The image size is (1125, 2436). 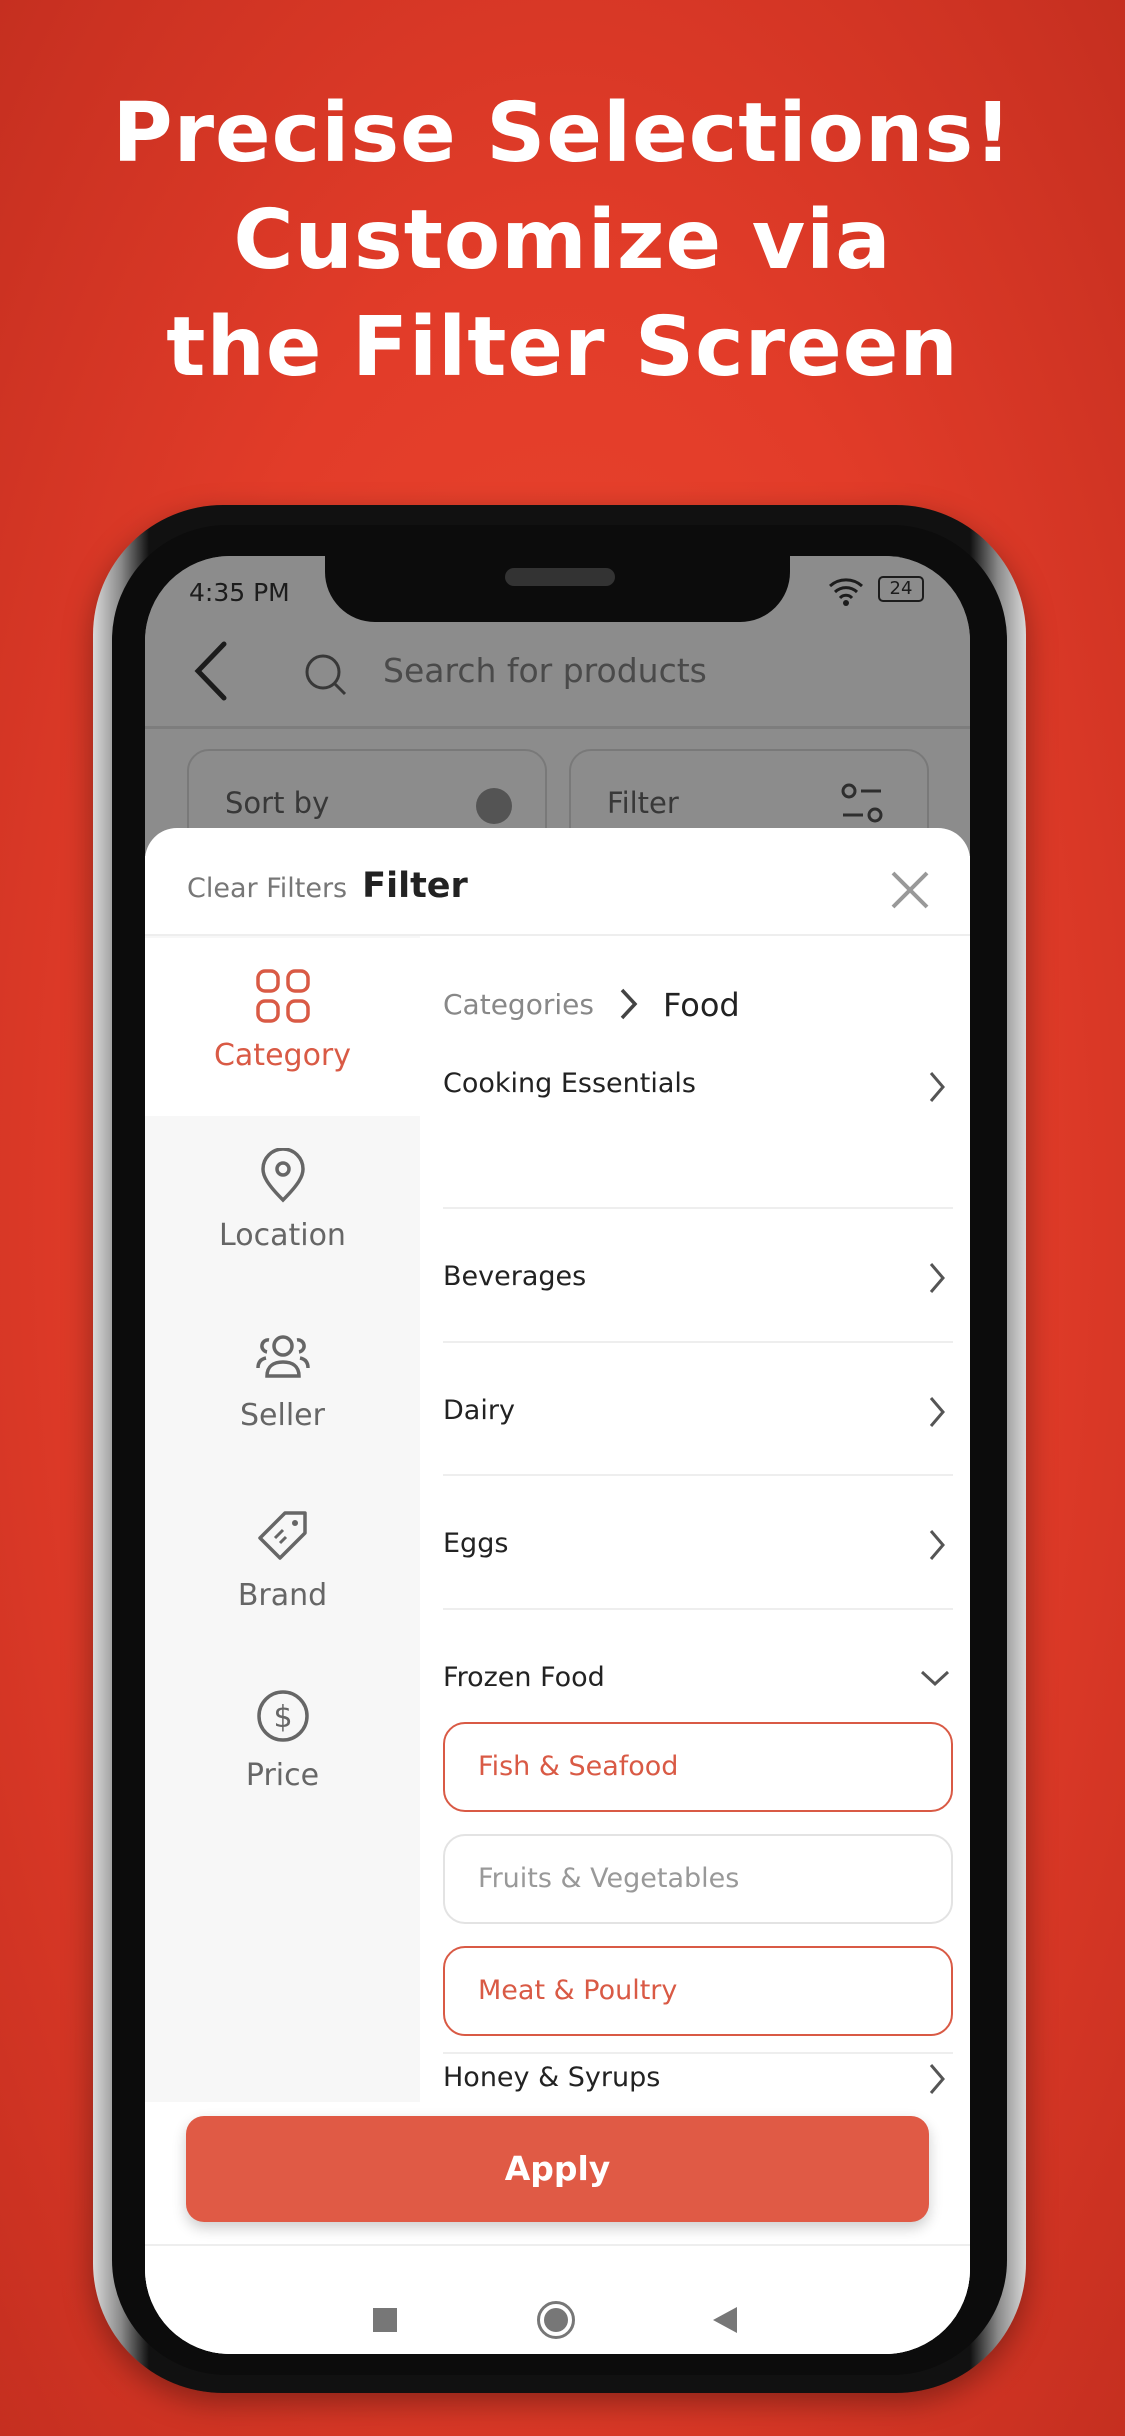 What do you see at coordinates (283, 1356) in the screenshot?
I see `users-icon` at bounding box center [283, 1356].